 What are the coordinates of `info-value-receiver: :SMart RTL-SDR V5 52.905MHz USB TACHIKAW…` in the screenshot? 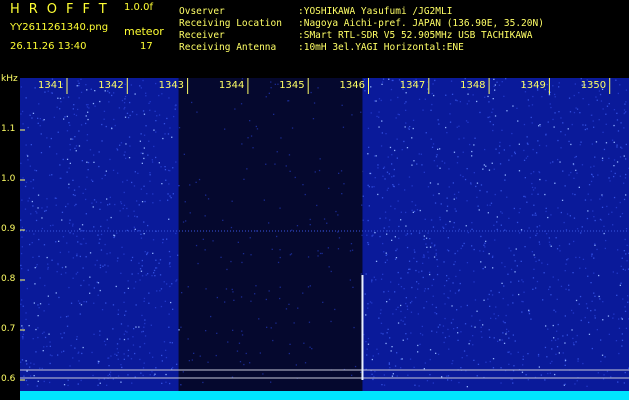 It's located at (415, 35).